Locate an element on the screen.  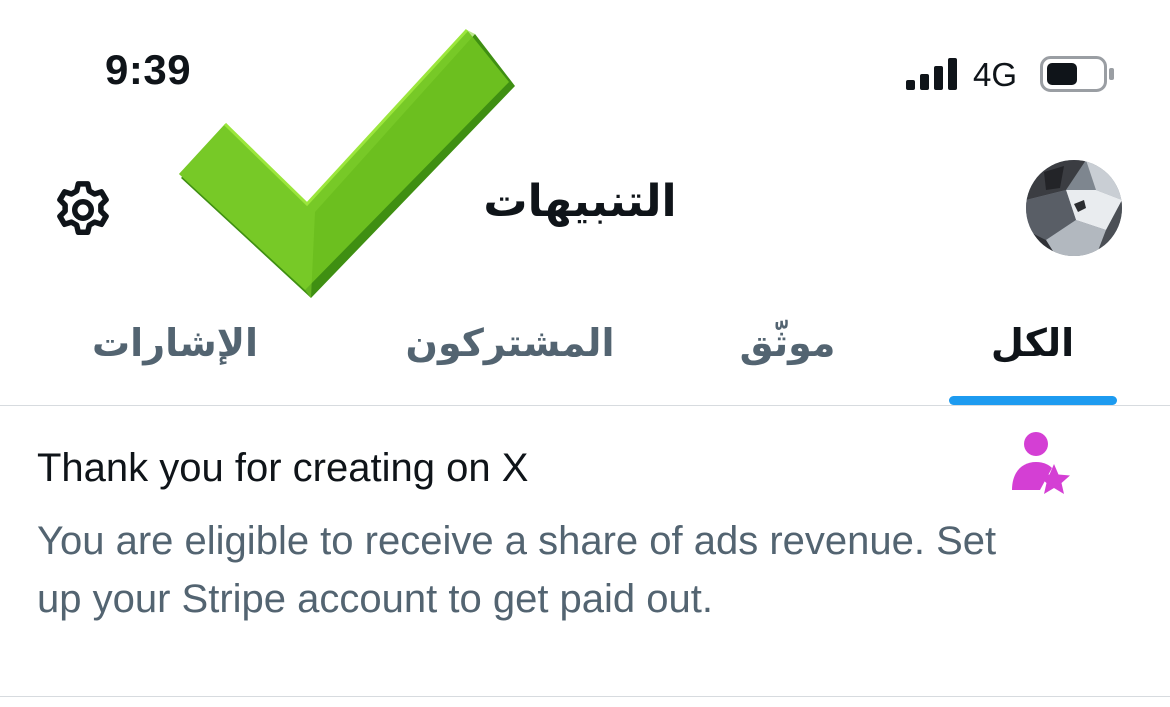
tab-mentions: الإشارات is located at coordinates (175, 342).